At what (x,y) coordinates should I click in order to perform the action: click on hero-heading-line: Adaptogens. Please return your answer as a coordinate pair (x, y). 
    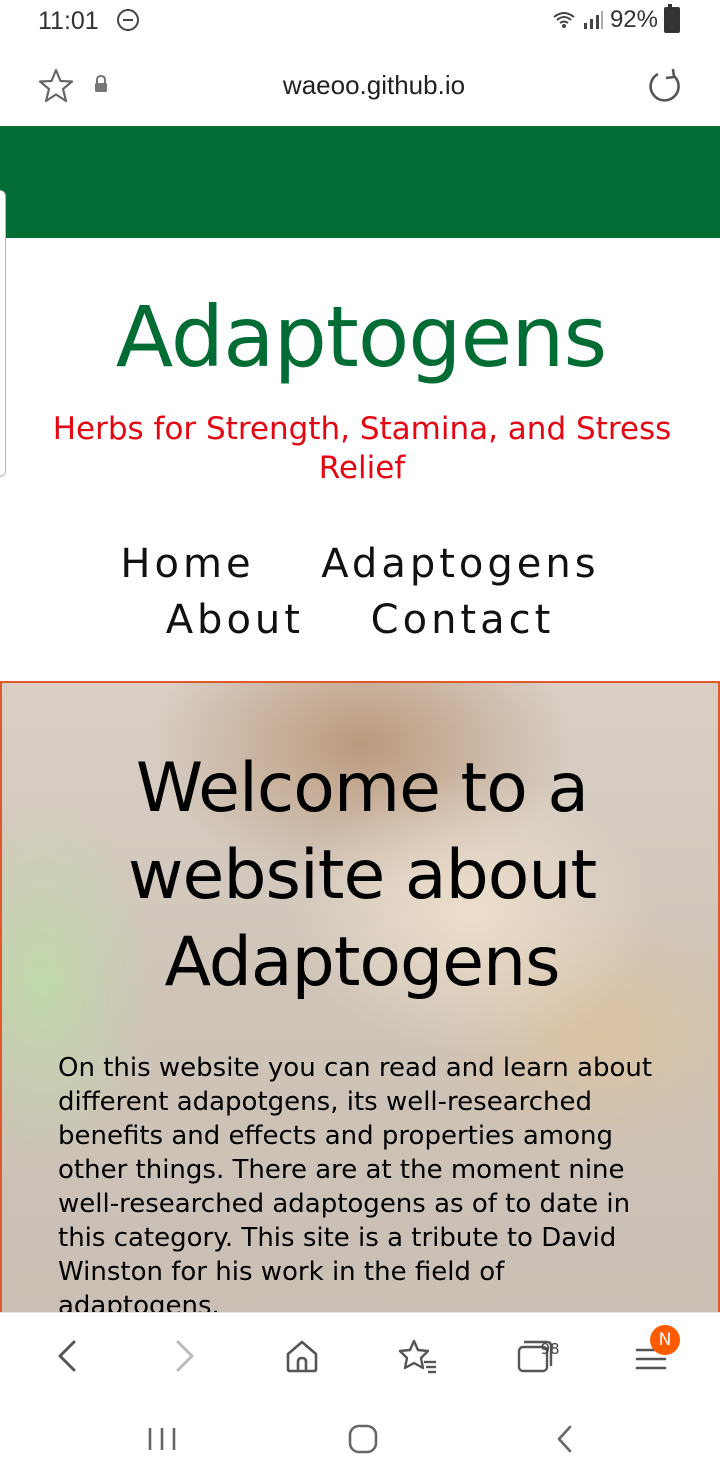
    Looking at the image, I should click on (362, 962).